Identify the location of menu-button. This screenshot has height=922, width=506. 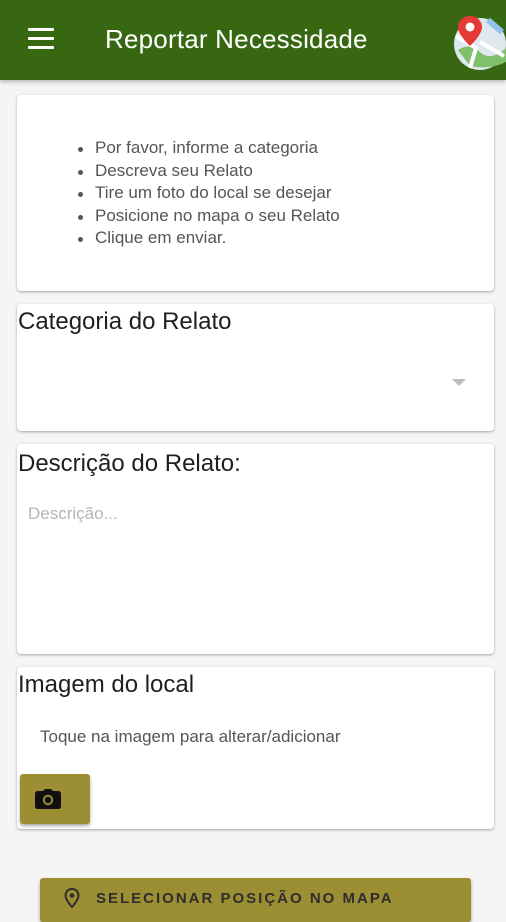
(42, 40).